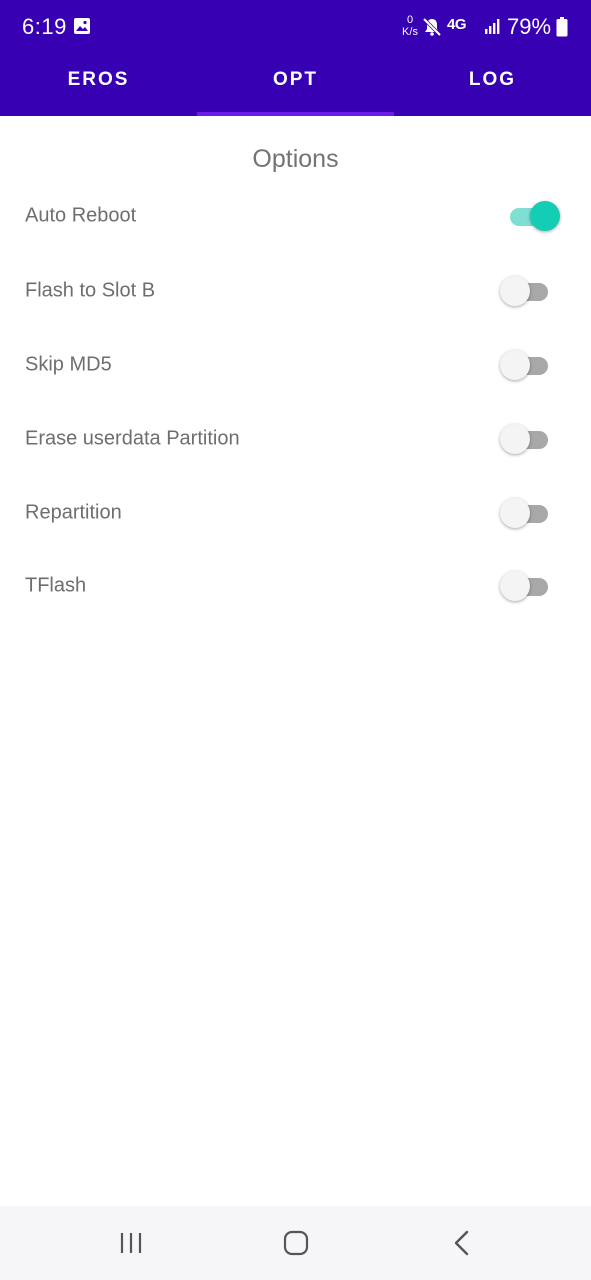 The image size is (591, 1280). I want to click on option-row-auto-reboot: Auto Reboot, so click(295, 216).